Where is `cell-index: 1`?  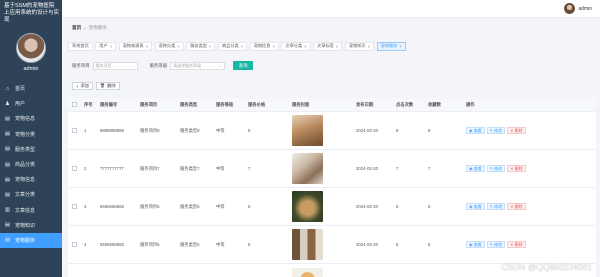 cell-index: 1 is located at coordinates (85, 130).